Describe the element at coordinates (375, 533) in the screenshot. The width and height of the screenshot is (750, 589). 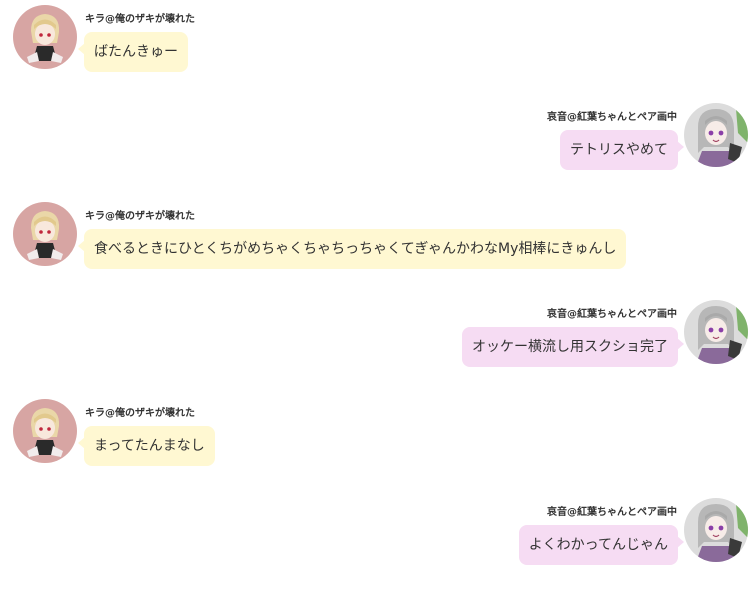
I see `chat-message: 哀音@紅葉ちゃんとペア画中 よくわかってんじゃん` at that location.